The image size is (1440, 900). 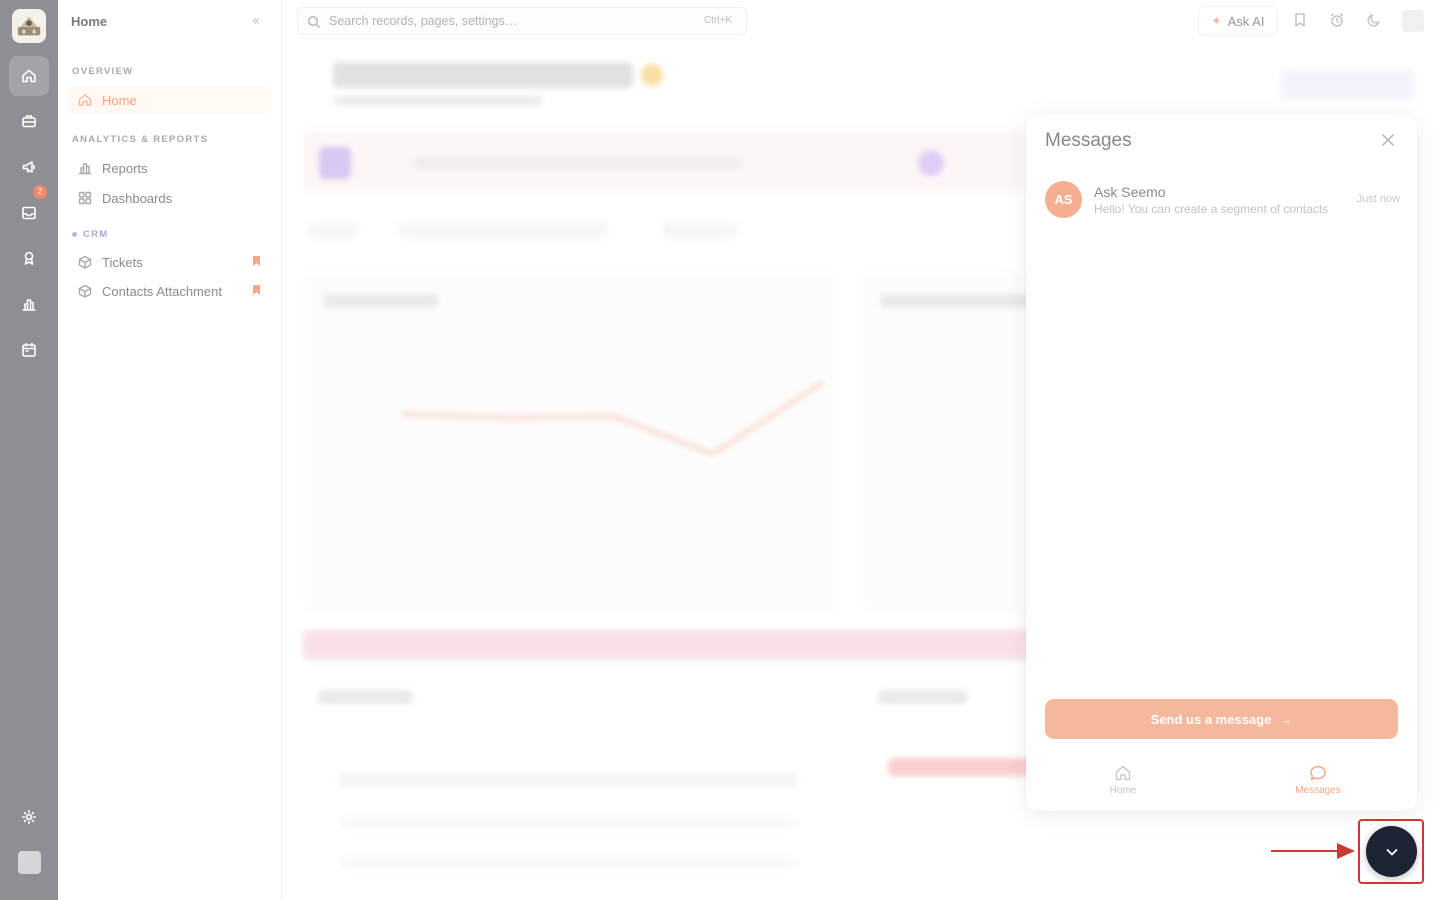 I want to click on global-search: Ctrl+K, so click(x=522, y=21).